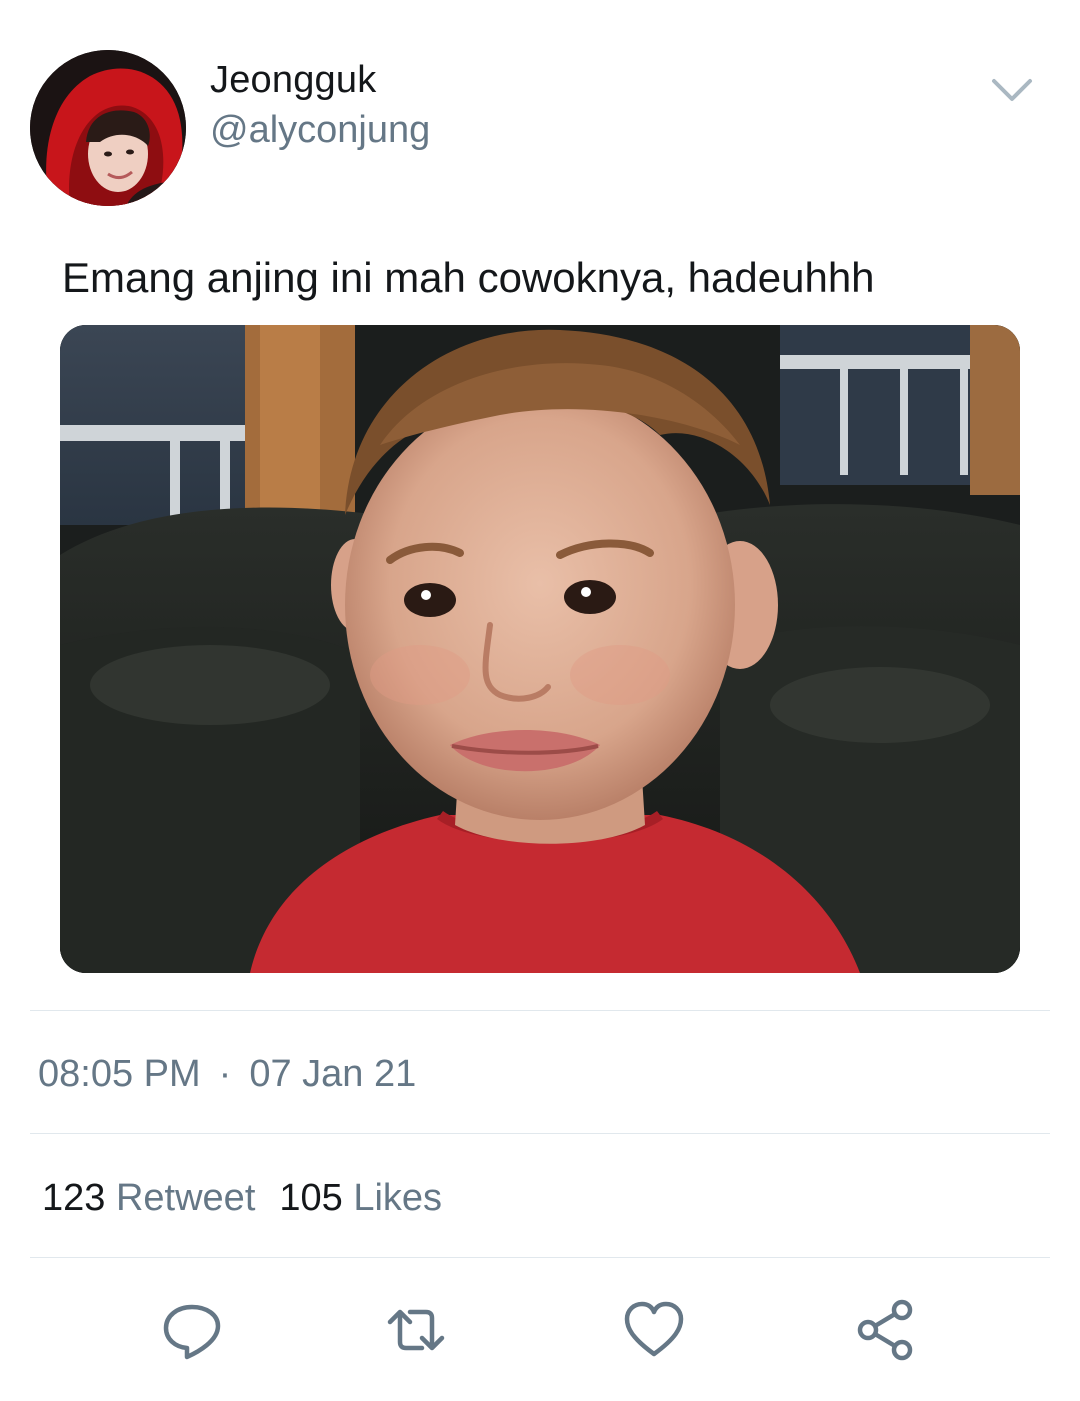 The image size is (1080, 1401). Describe the element at coordinates (311, 1198) in the screenshot. I see `like-count: 105` at that location.